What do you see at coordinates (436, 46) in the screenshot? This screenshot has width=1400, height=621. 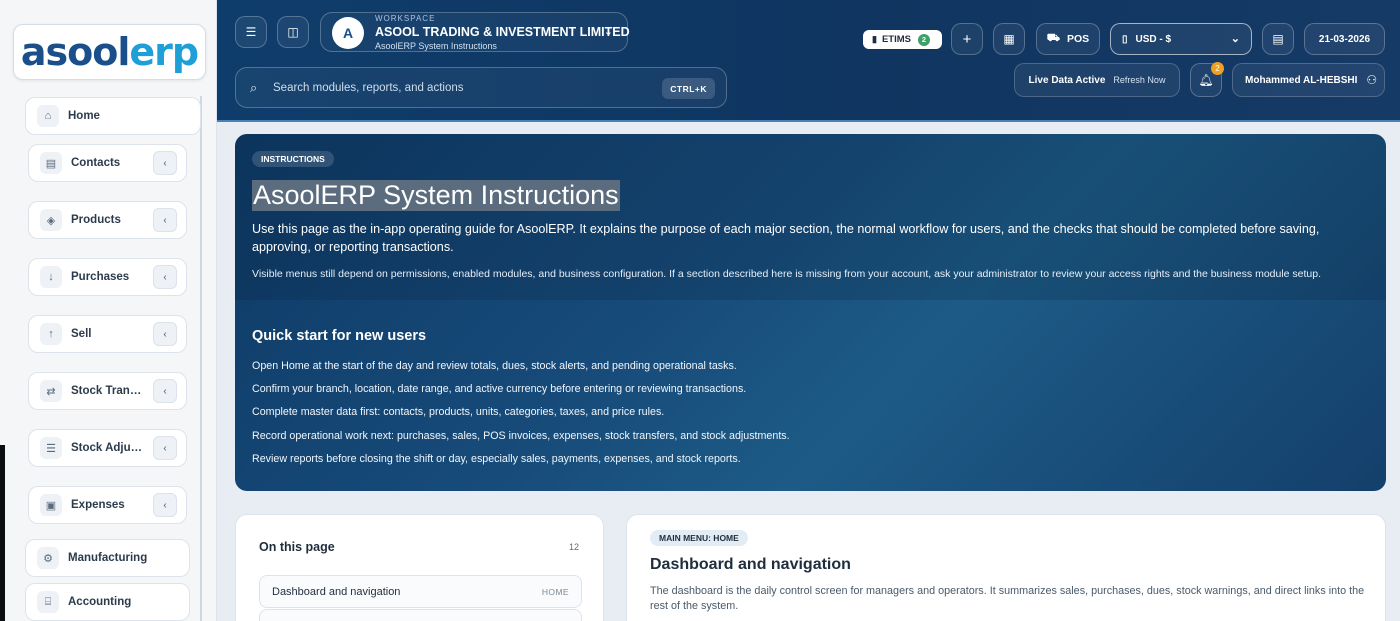 I see `workspace-subtitle: AsoolERP System Instructions` at bounding box center [436, 46].